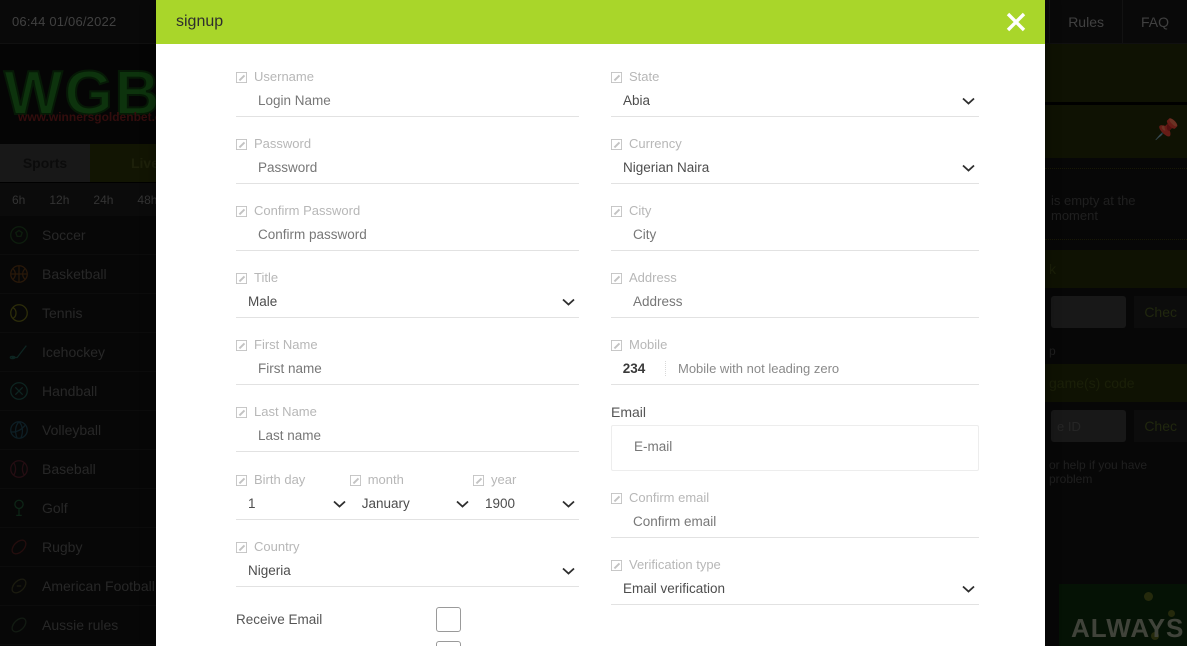 Image resolution: width=1187 pixels, height=646 pixels. Describe the element at coordinates (653, 277) in the screenshot. I see `label-text: Address` at that location.